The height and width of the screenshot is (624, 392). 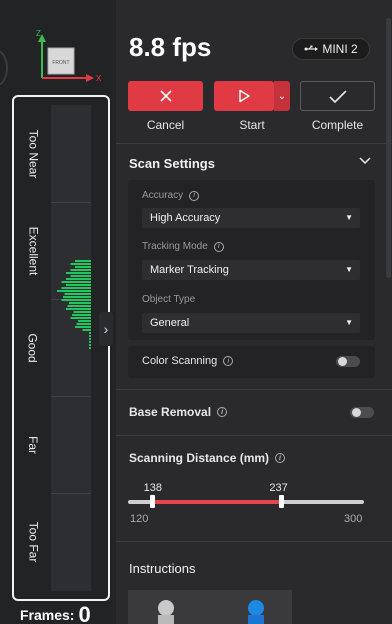 What do you see at coordinates (353, 519) in the screenshot?
I see `slider-max-label: 300` at bounding box center [353, 519].